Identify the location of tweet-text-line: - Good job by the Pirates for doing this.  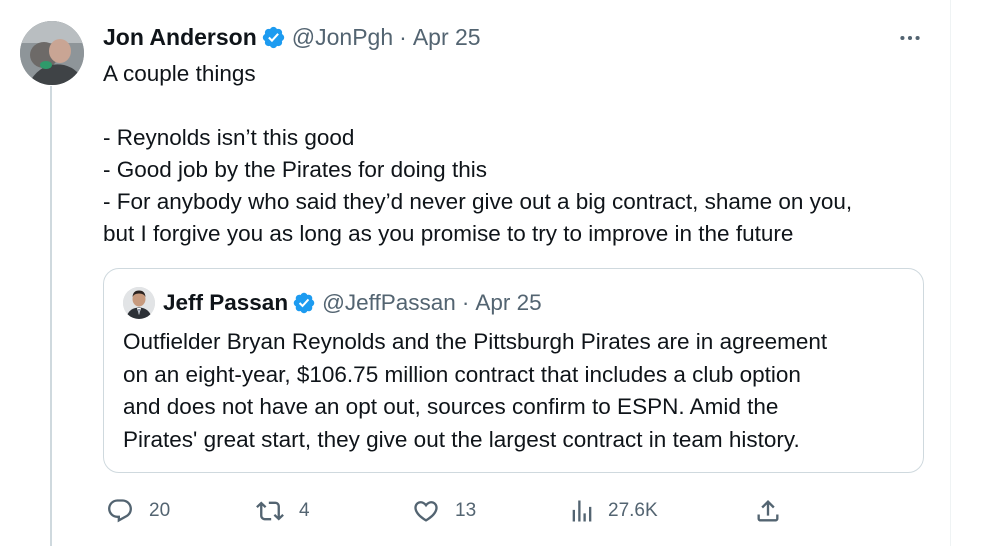
(295, 169).